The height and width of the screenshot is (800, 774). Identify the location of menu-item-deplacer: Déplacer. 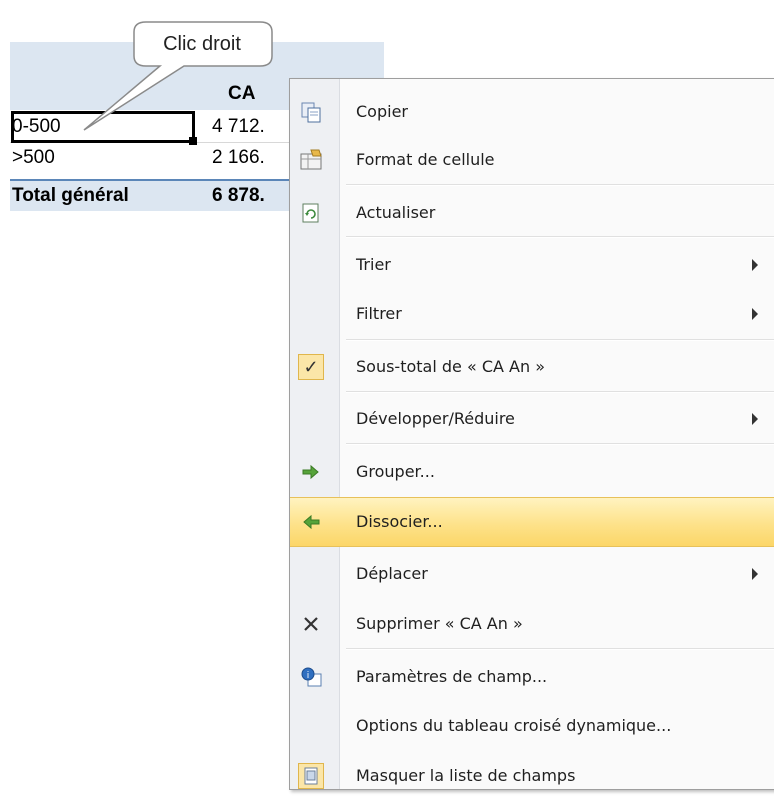
(532, 574).